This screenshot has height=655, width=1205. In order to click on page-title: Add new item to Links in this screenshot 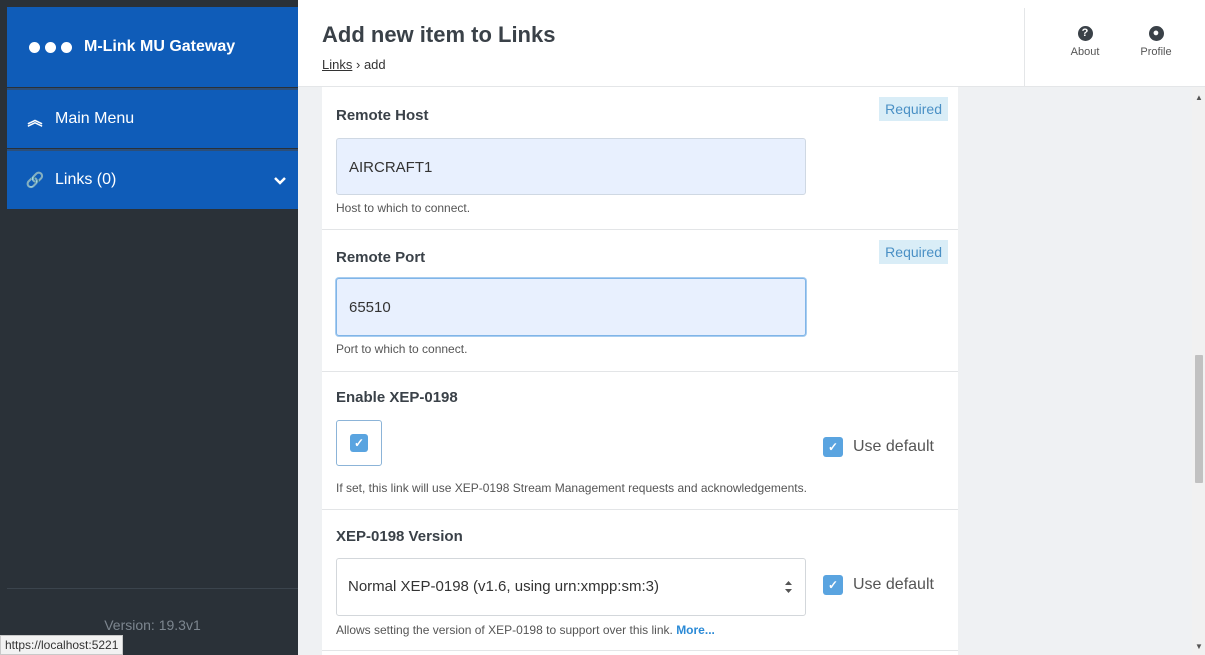, I will do `click(439, 34)`.